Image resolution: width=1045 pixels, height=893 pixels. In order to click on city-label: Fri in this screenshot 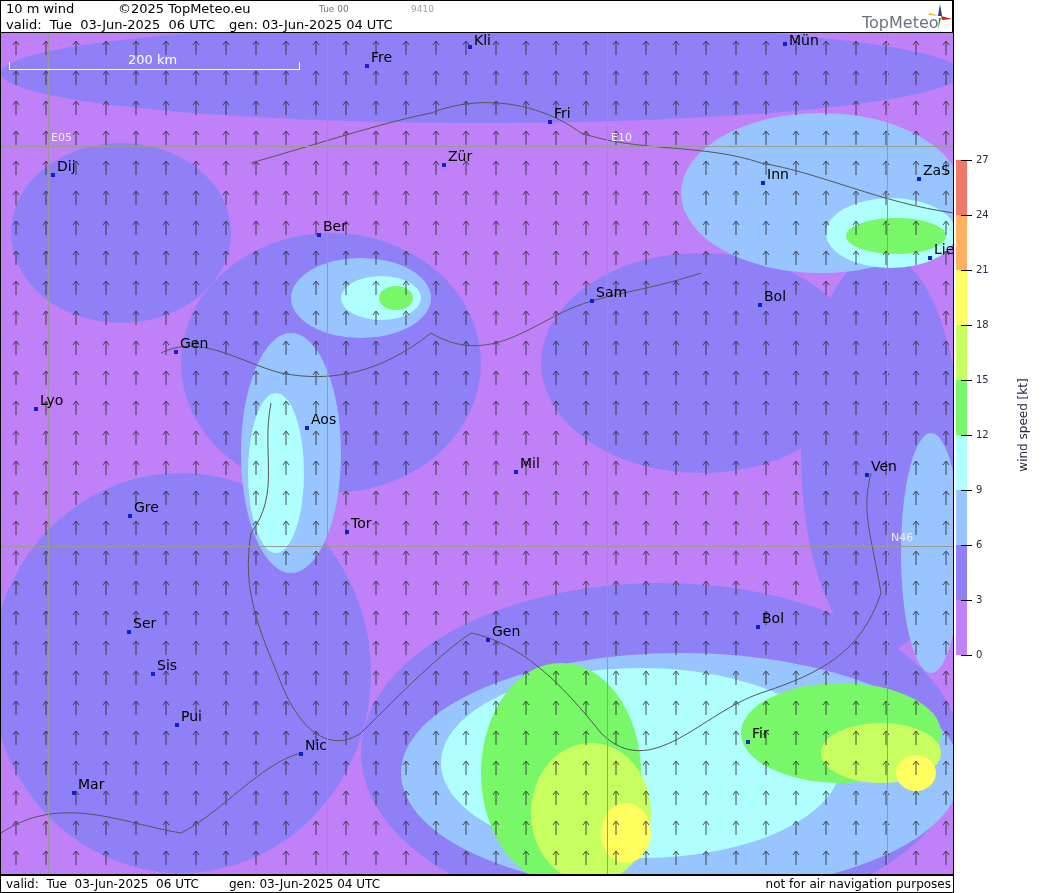, I will do `click(562, 113)`.